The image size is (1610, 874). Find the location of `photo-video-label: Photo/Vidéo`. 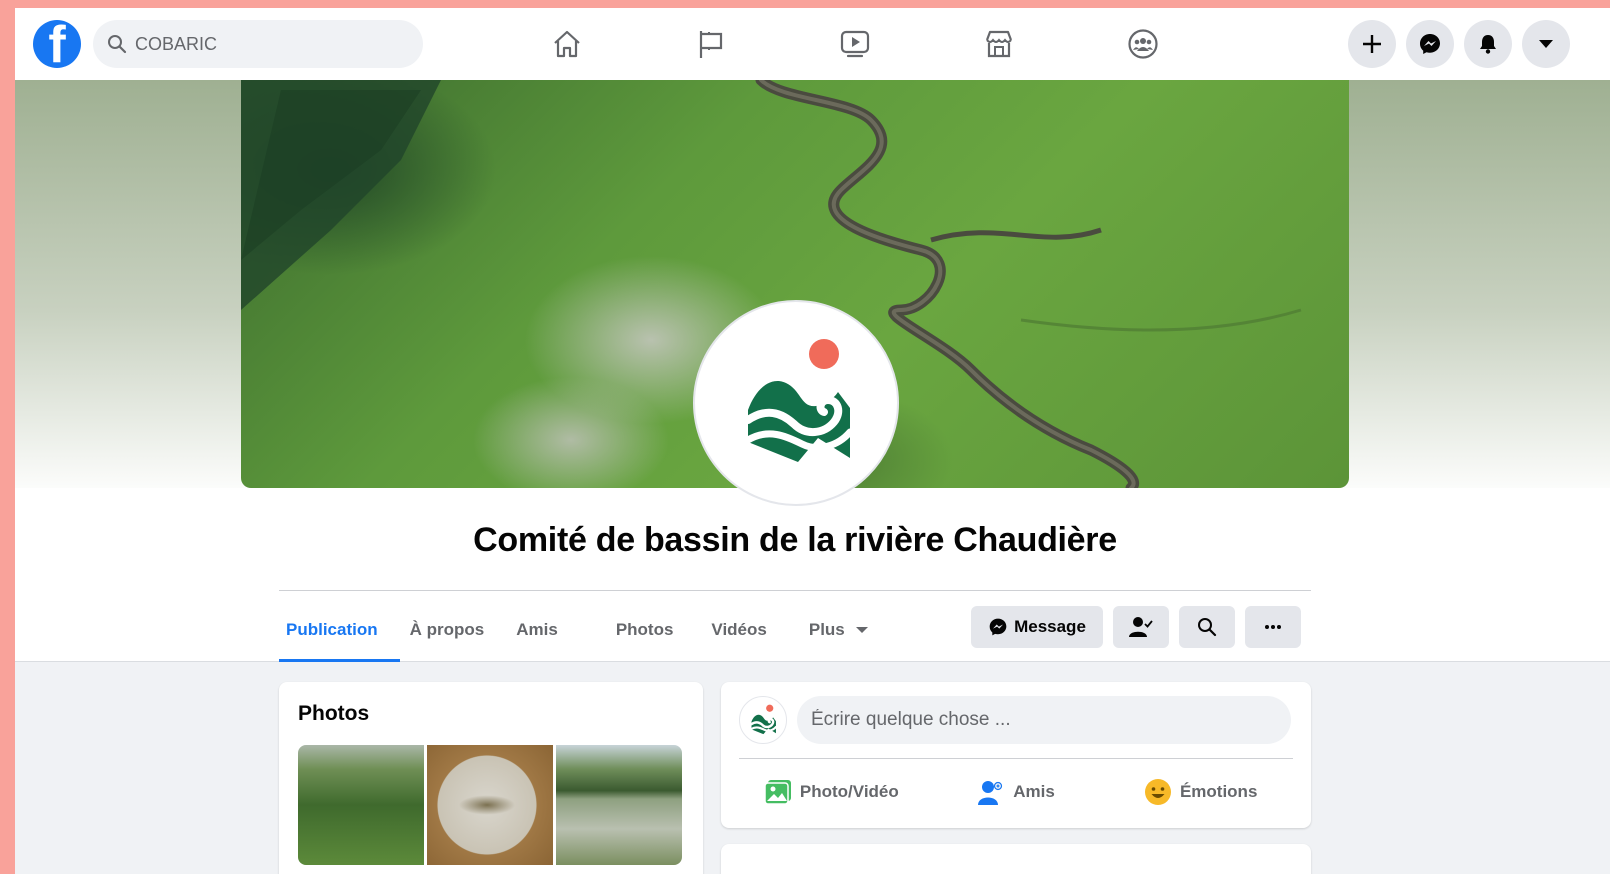

photo-video-label: Photo/Vidéo is located at coordinates (849, 791).